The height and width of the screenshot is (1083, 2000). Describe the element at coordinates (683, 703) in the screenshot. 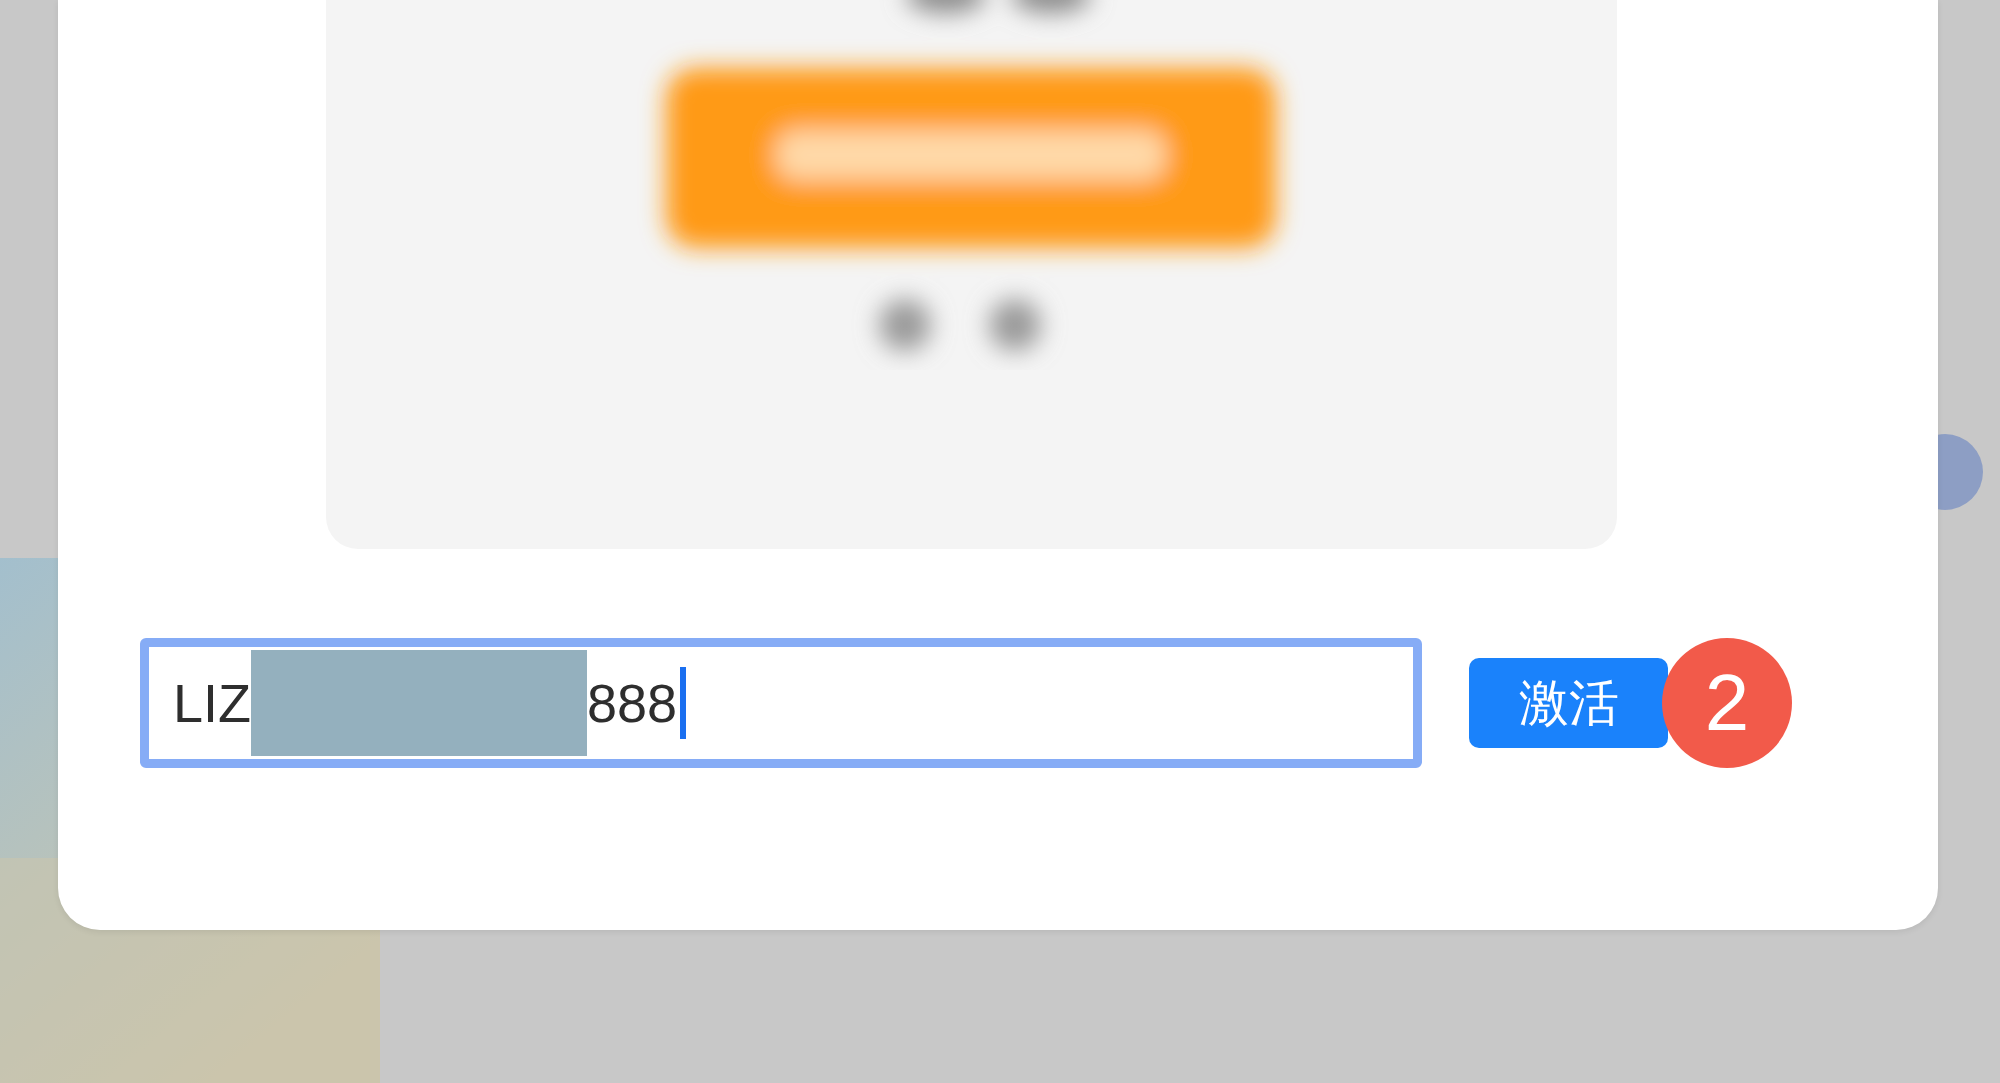

I see `text-cursor` at that location.